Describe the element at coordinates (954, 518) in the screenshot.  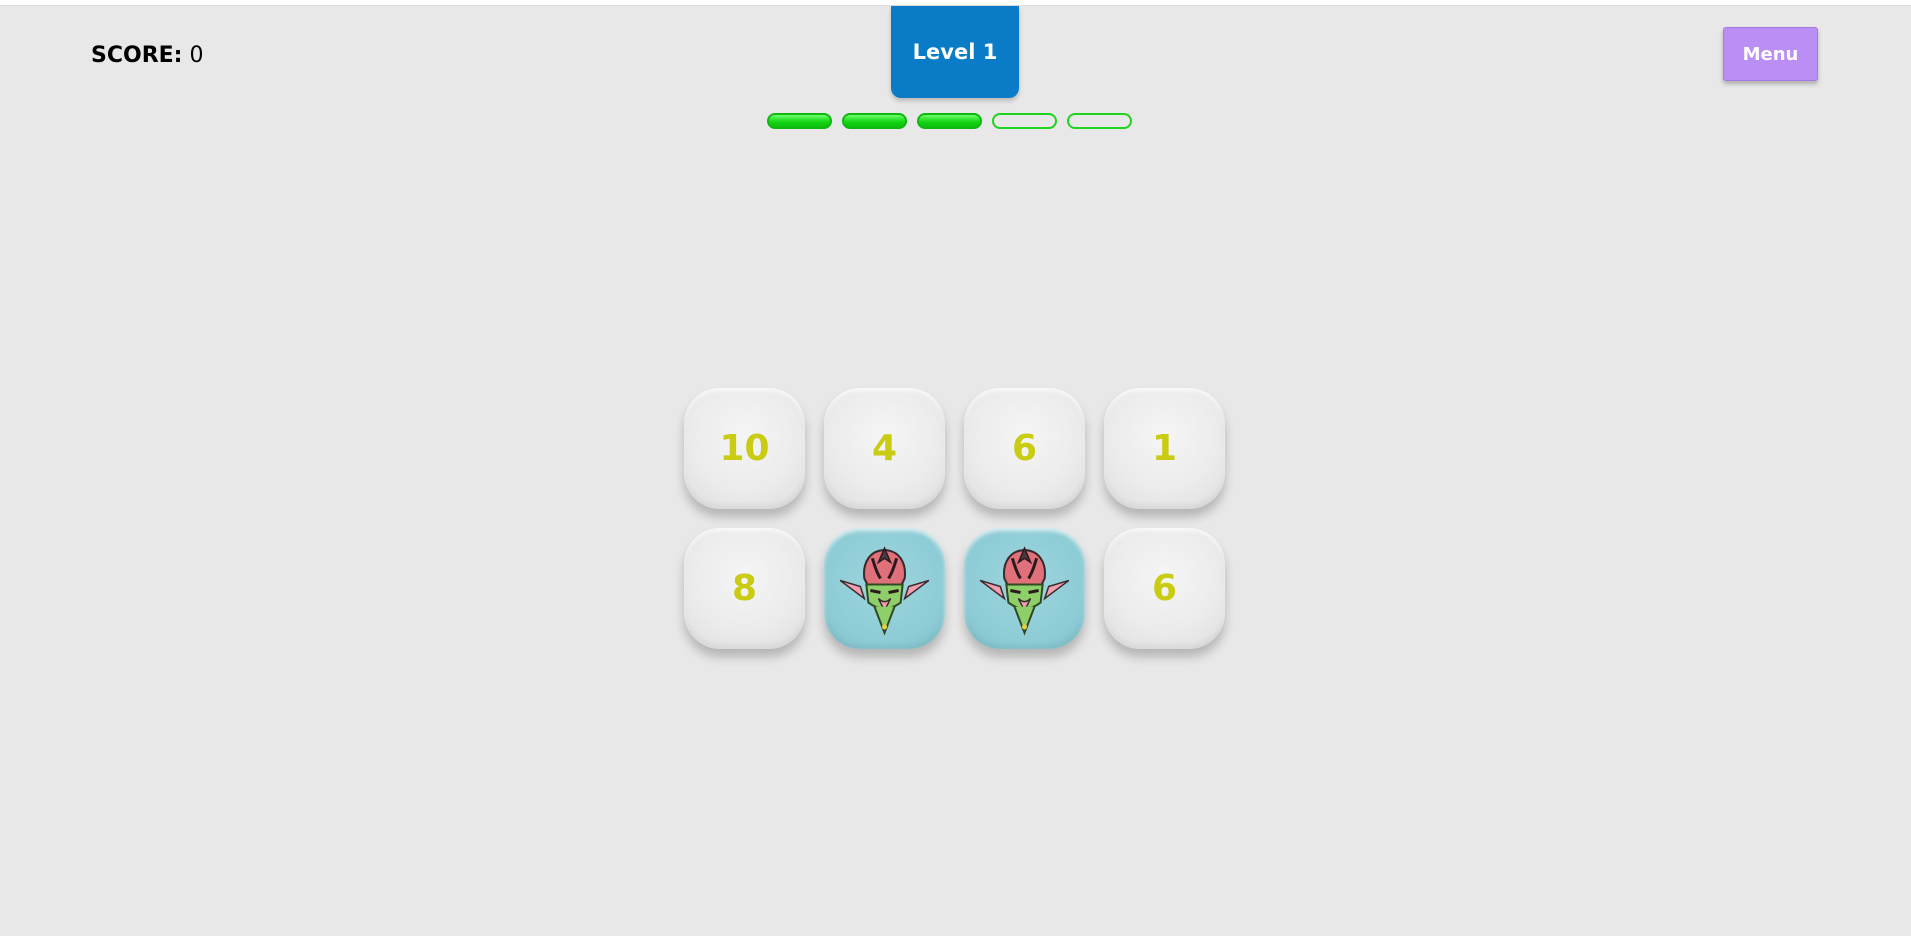
I see `card-board: 10 4 6 1 8 6` at that location.